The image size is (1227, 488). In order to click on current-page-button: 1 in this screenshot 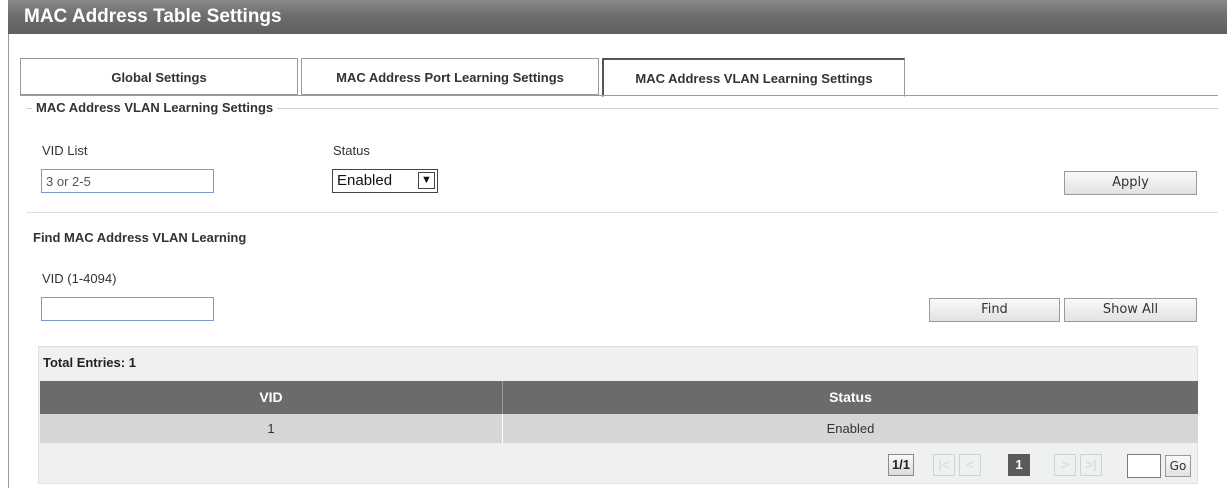, I will do `click(1019, 465)`.